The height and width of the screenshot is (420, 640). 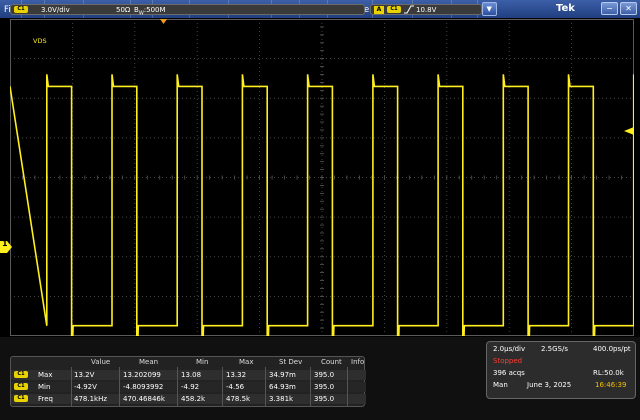 What do you see at coordinates (358, 362) in the screenshot?
I see `header-info: Info` at bounding box center [358, 362].